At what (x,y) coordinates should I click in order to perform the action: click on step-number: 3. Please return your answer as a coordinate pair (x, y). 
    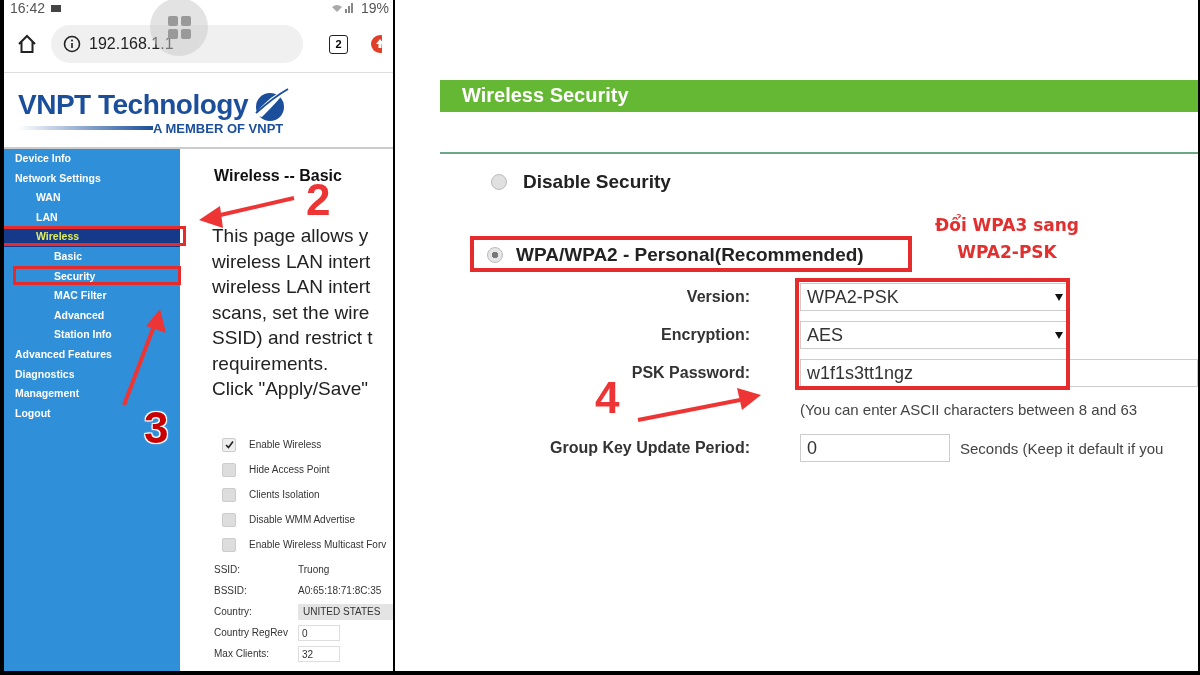
    Looking at the image, I should click on (156, 428).